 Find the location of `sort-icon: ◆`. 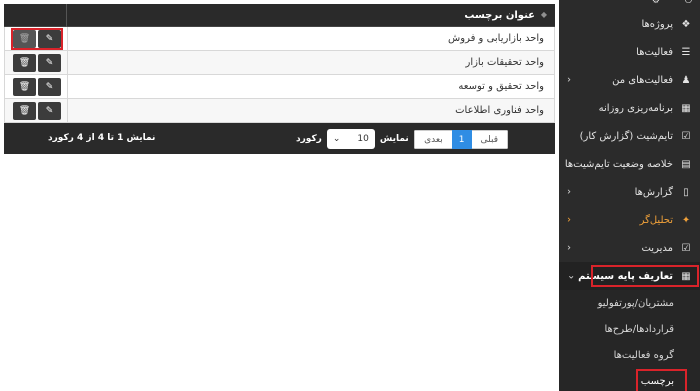

sort-icon: ◆ is located at coordinates (544, 14).